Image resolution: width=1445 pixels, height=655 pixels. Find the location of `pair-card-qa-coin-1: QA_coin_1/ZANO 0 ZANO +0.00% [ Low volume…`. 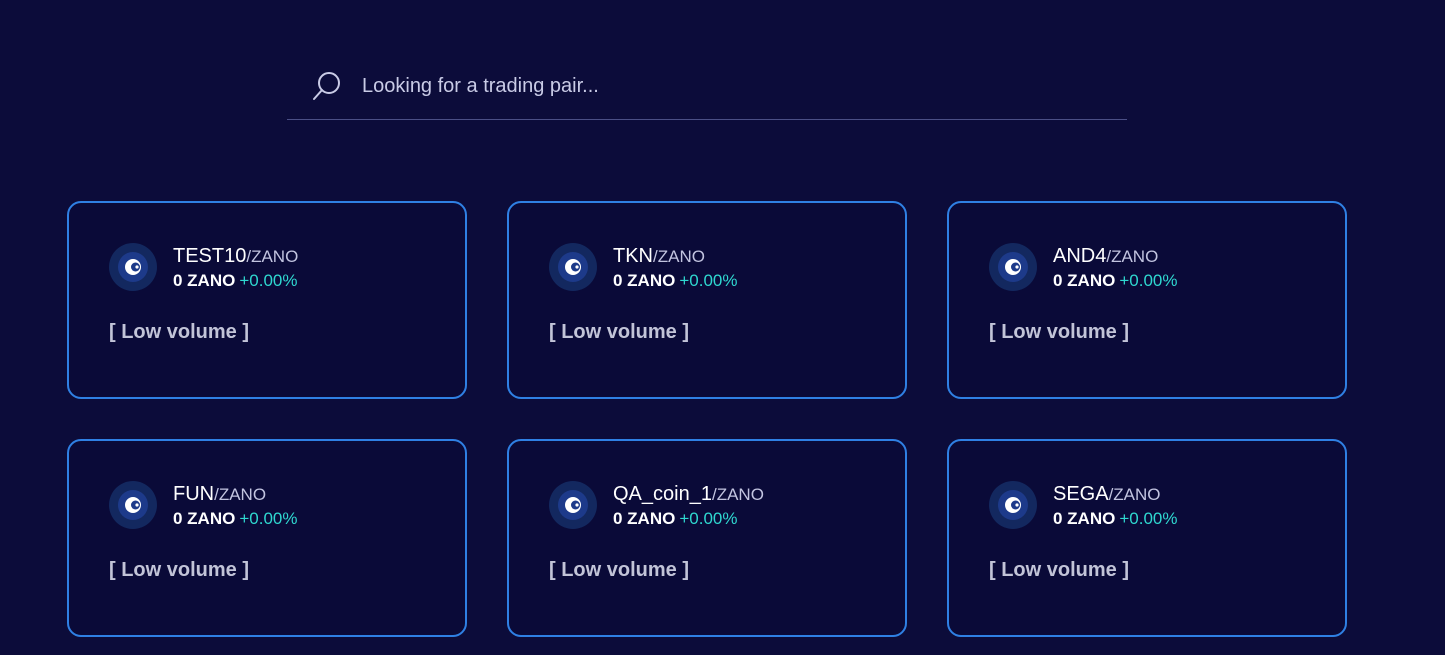

pair-card-qa-coin-1: QA_coin_1/ZANO 0 ZANO +0.00% [ Low volume… is located at coordinates (707, 538).